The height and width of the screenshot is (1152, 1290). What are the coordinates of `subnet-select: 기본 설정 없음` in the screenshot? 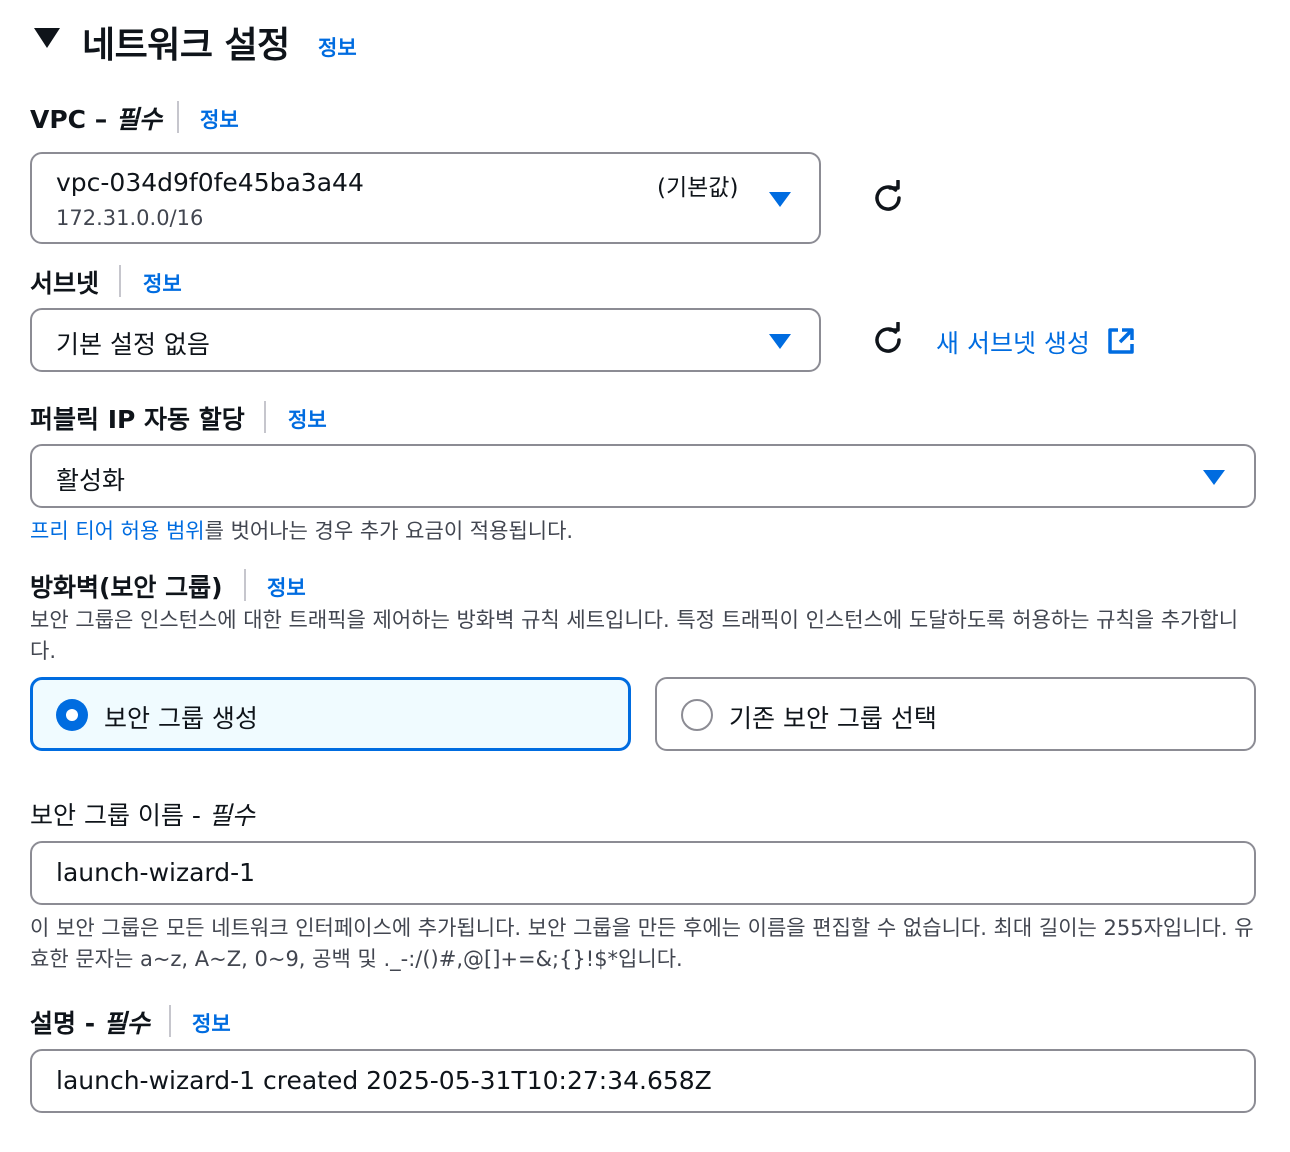 It's located at (425, 340).